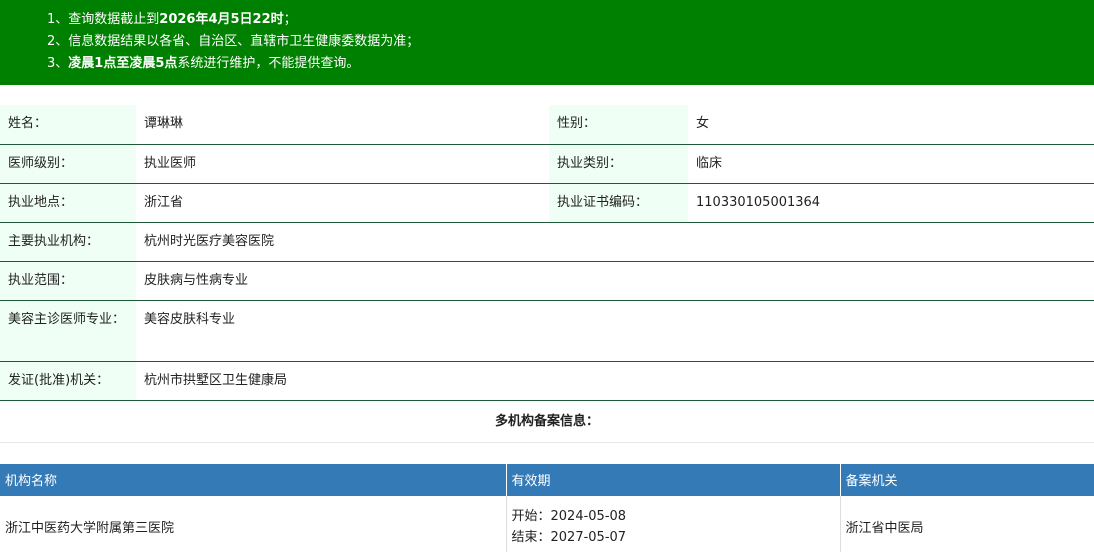  What do you see at coordinates (253, 479) in the screenshot?
I see `column-header-org-name: 机构名称` at bounding box center [253, 479].